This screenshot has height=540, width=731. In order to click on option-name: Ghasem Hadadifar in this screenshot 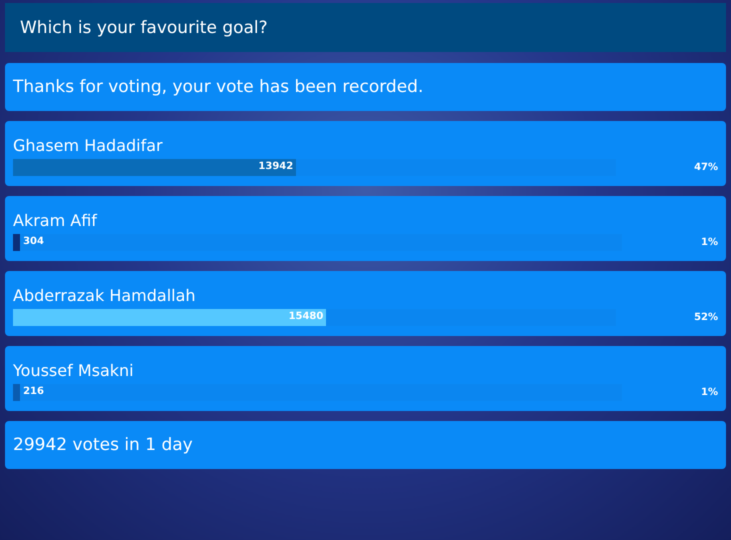, I will do `click(88, 146)`.